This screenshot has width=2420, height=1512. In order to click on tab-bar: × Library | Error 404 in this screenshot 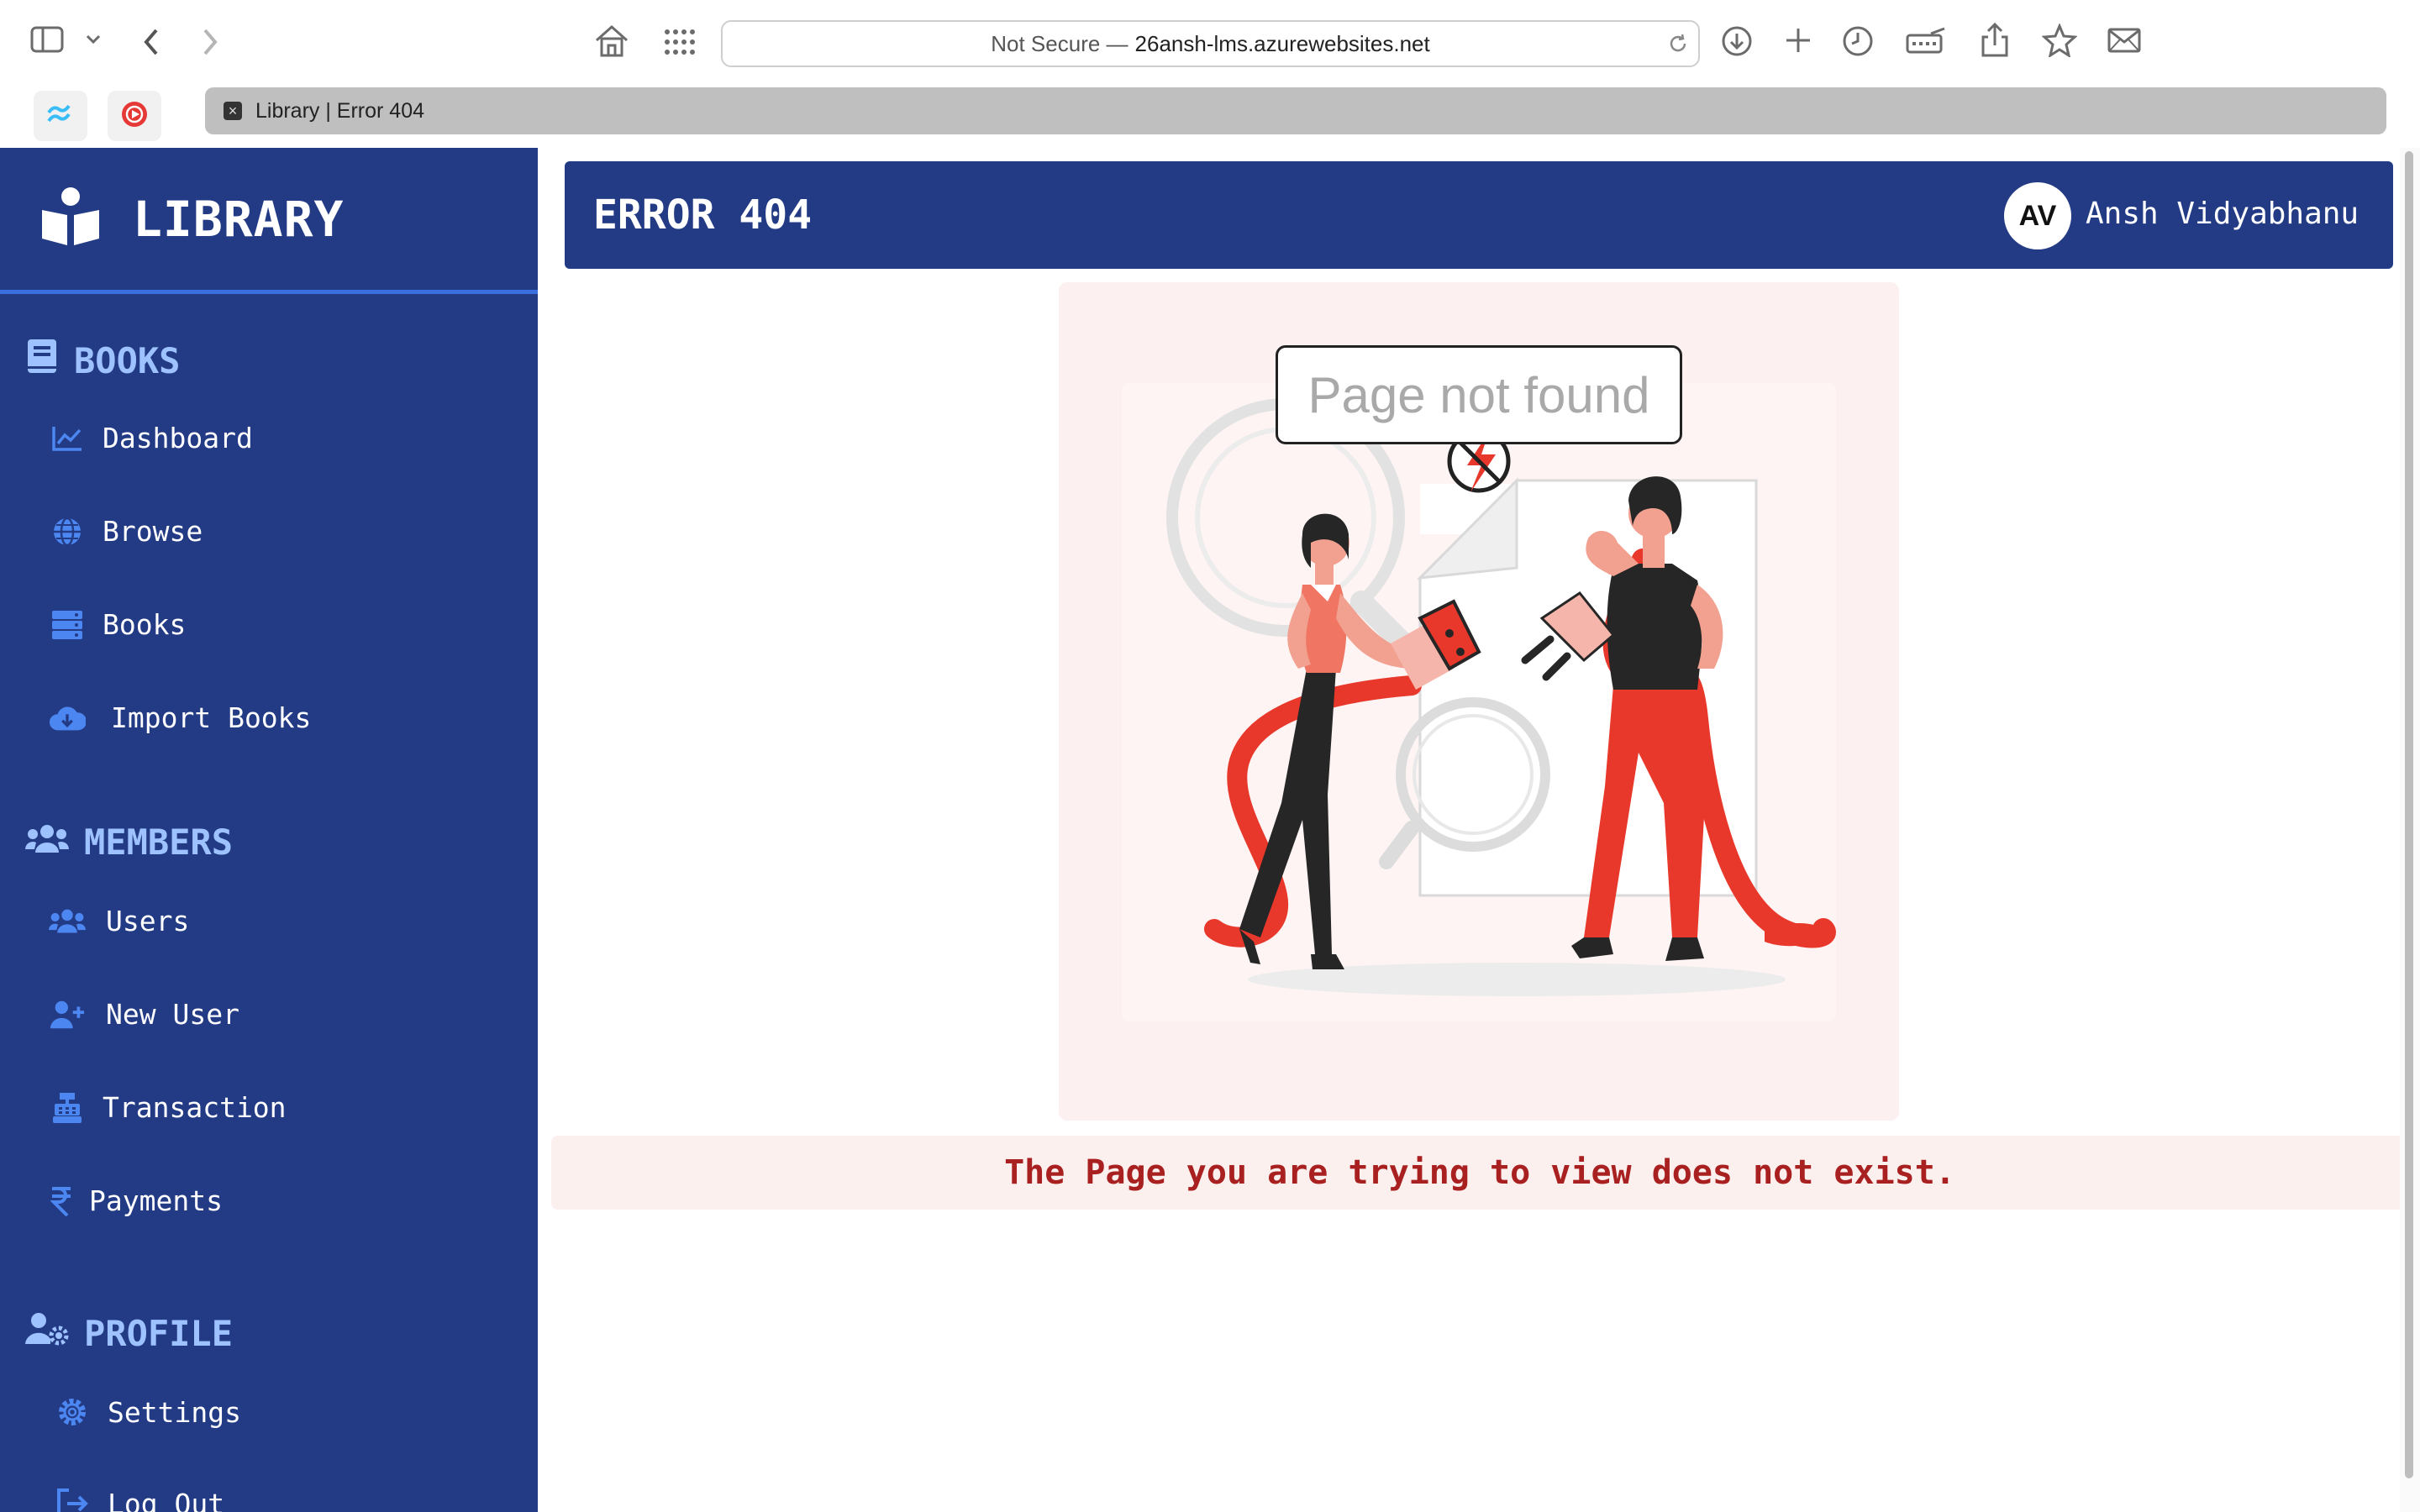, I will do `click(1210, 116)`.